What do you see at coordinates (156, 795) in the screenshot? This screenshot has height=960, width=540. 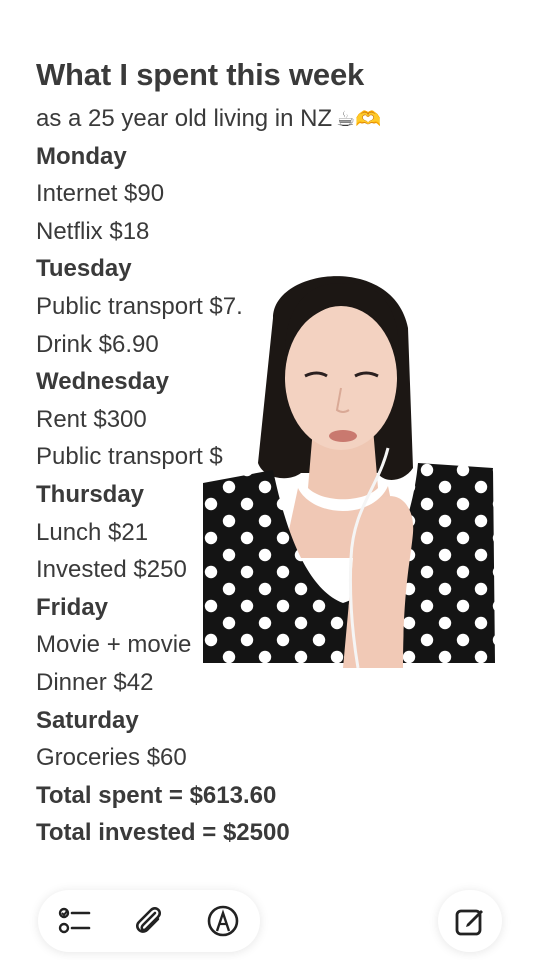 I see `day-heading: Total spent = $613.60` at bounding box center [156, 795].